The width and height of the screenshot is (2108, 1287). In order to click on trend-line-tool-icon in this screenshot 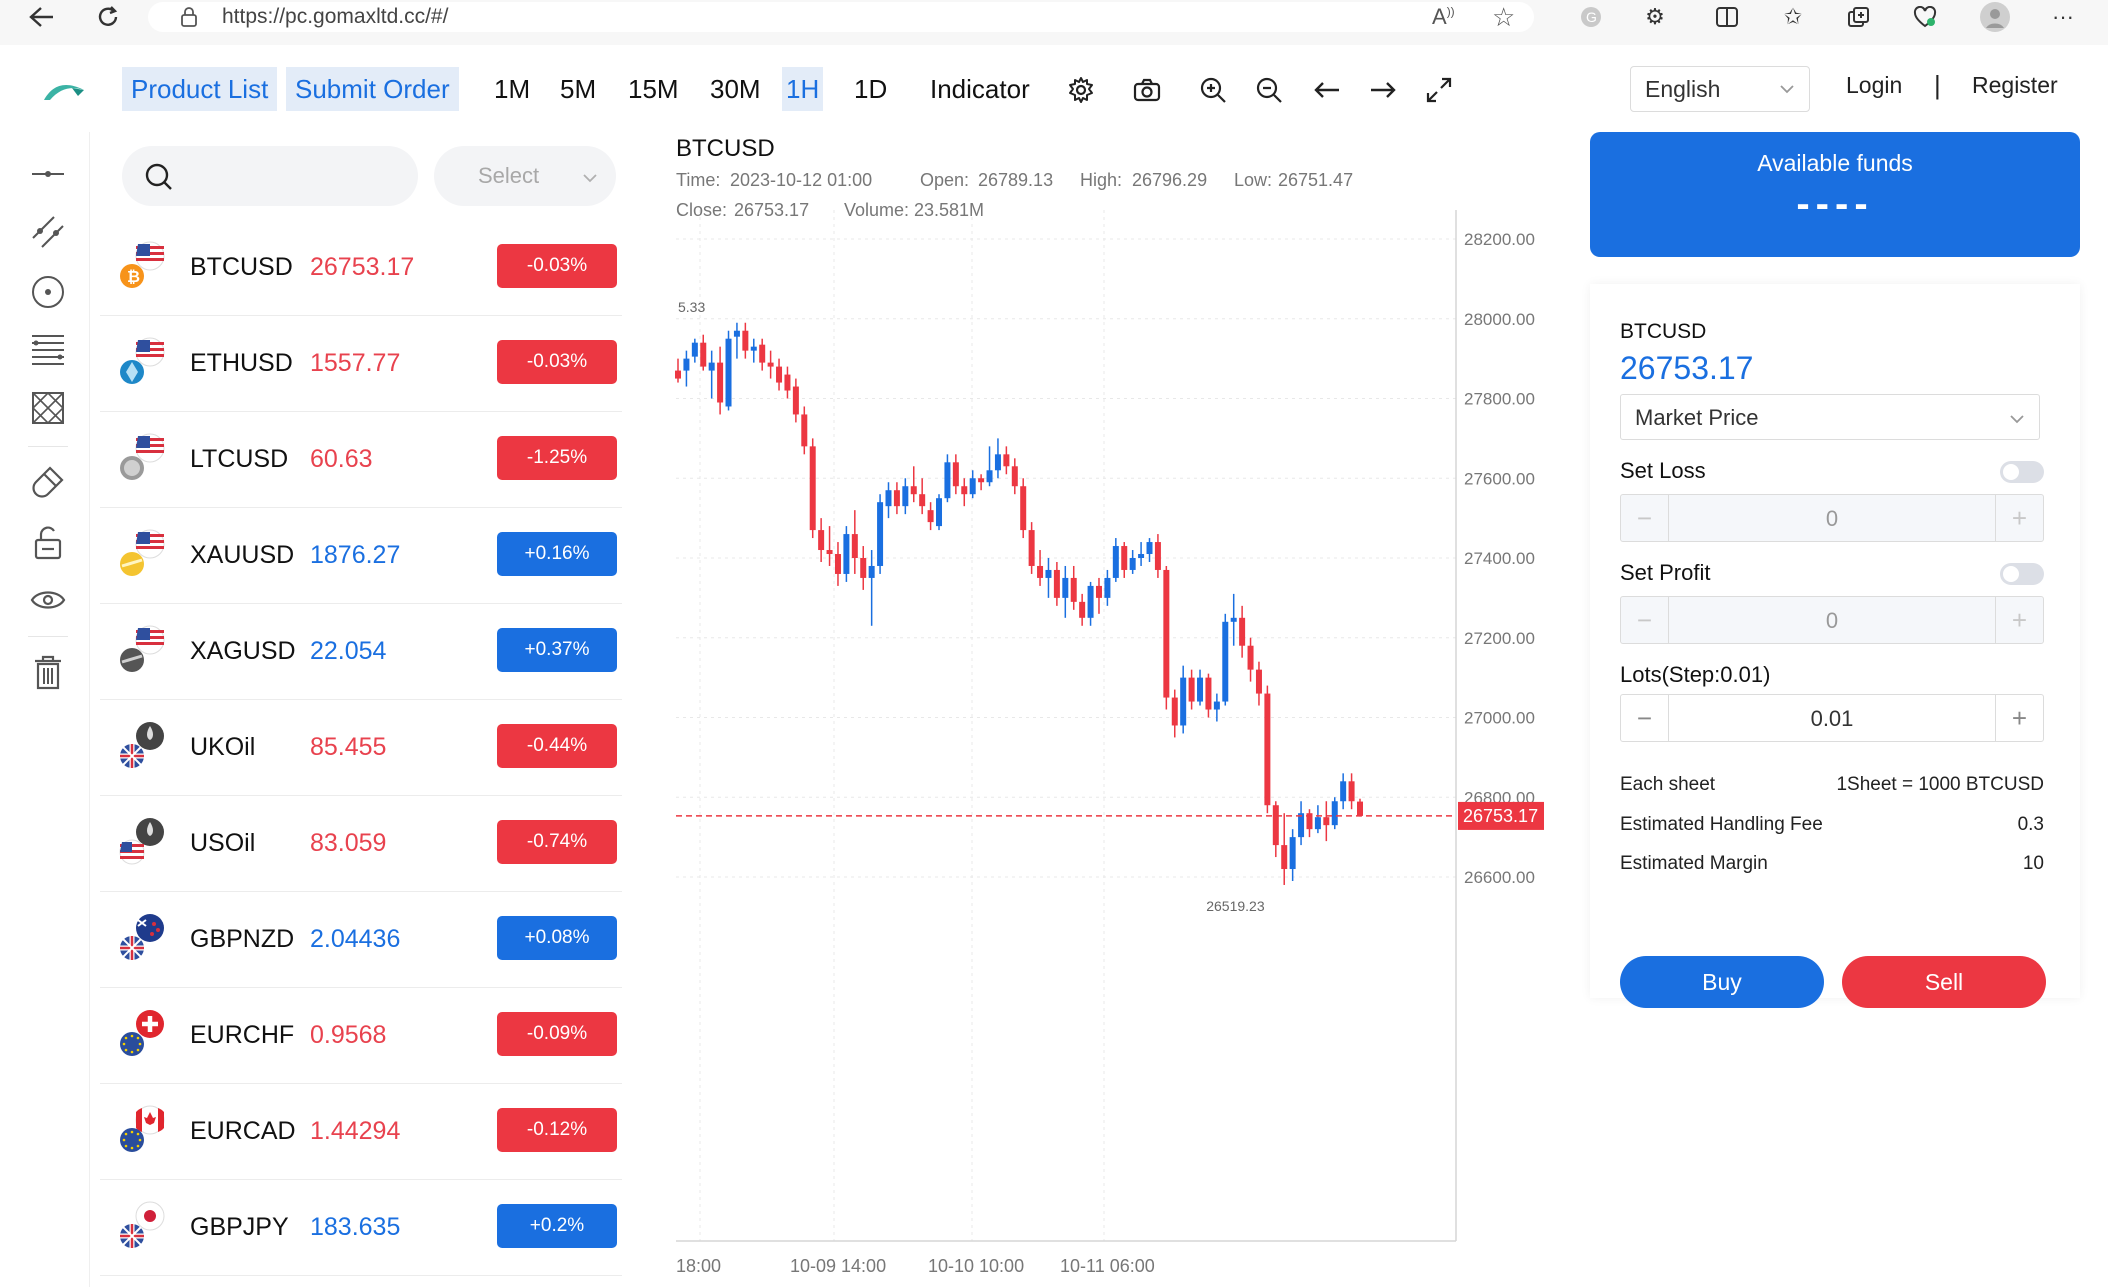, I will do `click(48, 232)`.